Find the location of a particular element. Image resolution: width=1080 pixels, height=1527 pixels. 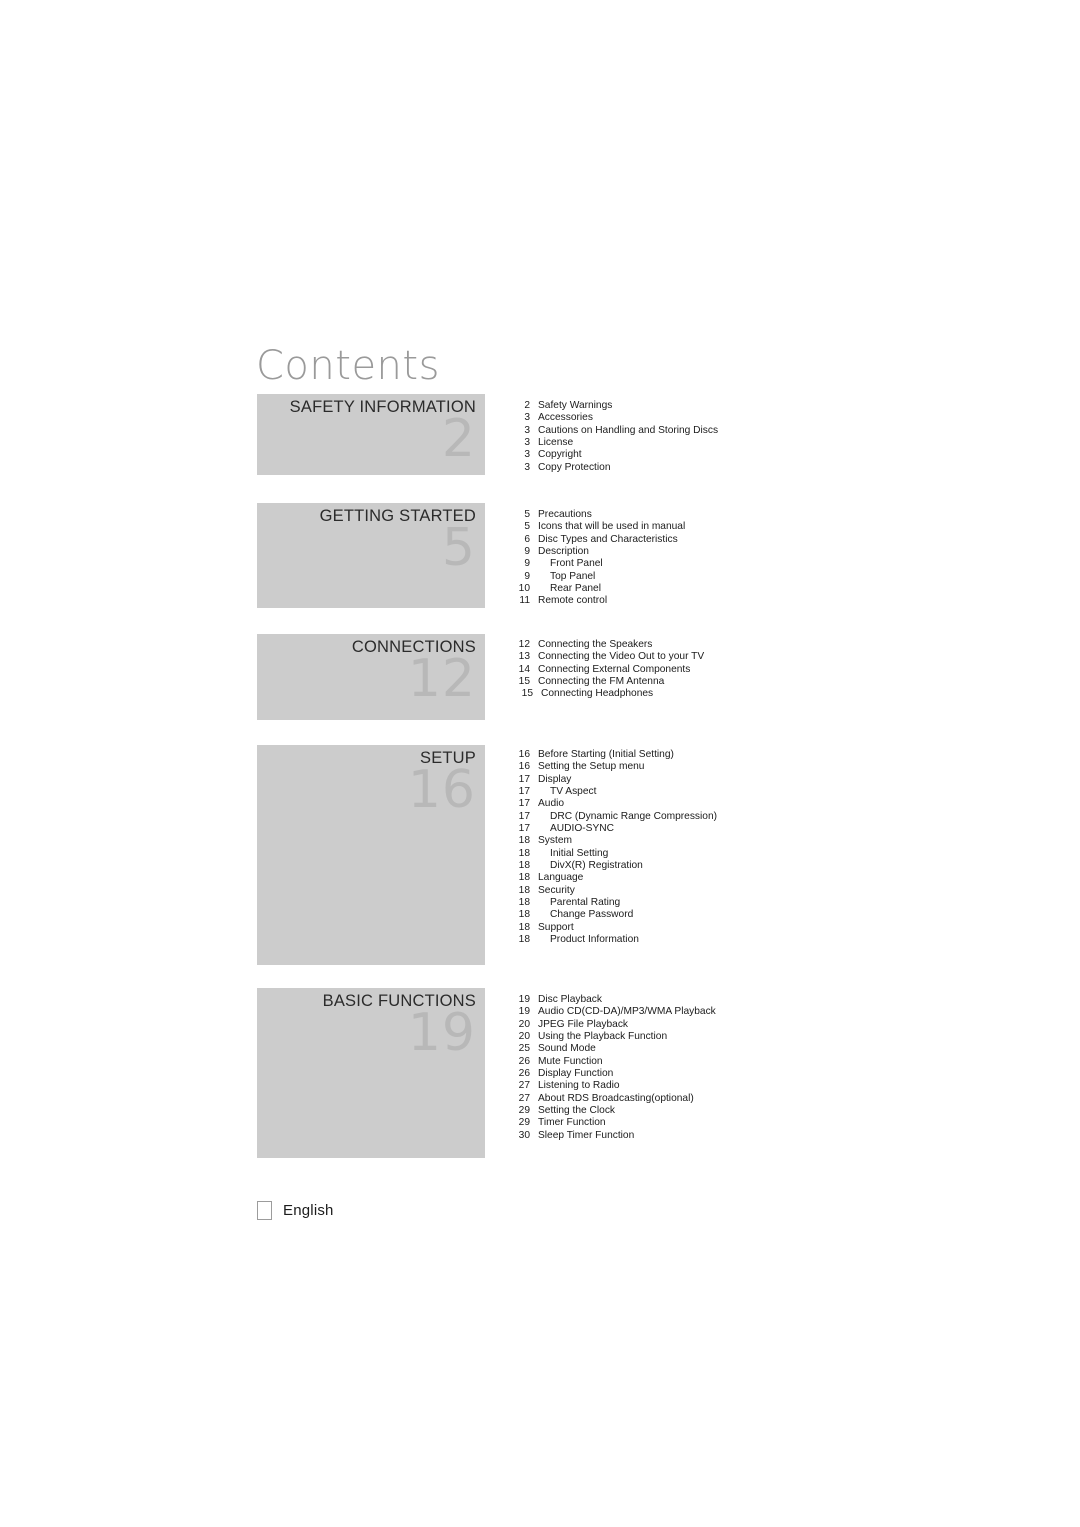

toc-entry: 27 About RDS Broadcasting(optional) is located at coordinates (768, 1099).